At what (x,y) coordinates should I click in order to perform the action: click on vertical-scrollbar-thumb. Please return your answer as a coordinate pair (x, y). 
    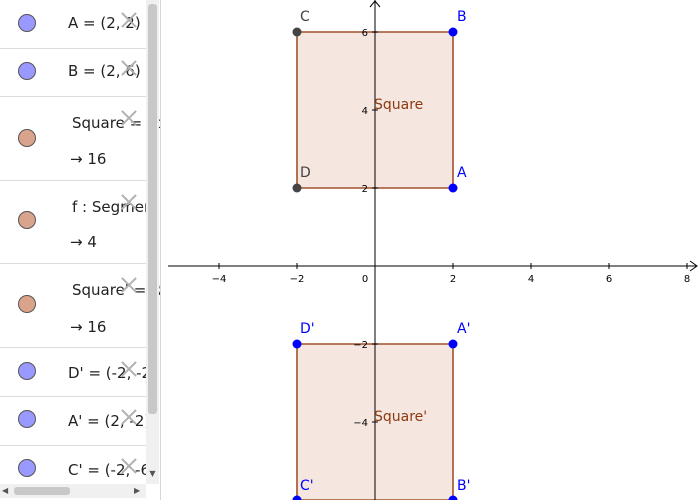
    Looking at the image, I should click on (152, 209).